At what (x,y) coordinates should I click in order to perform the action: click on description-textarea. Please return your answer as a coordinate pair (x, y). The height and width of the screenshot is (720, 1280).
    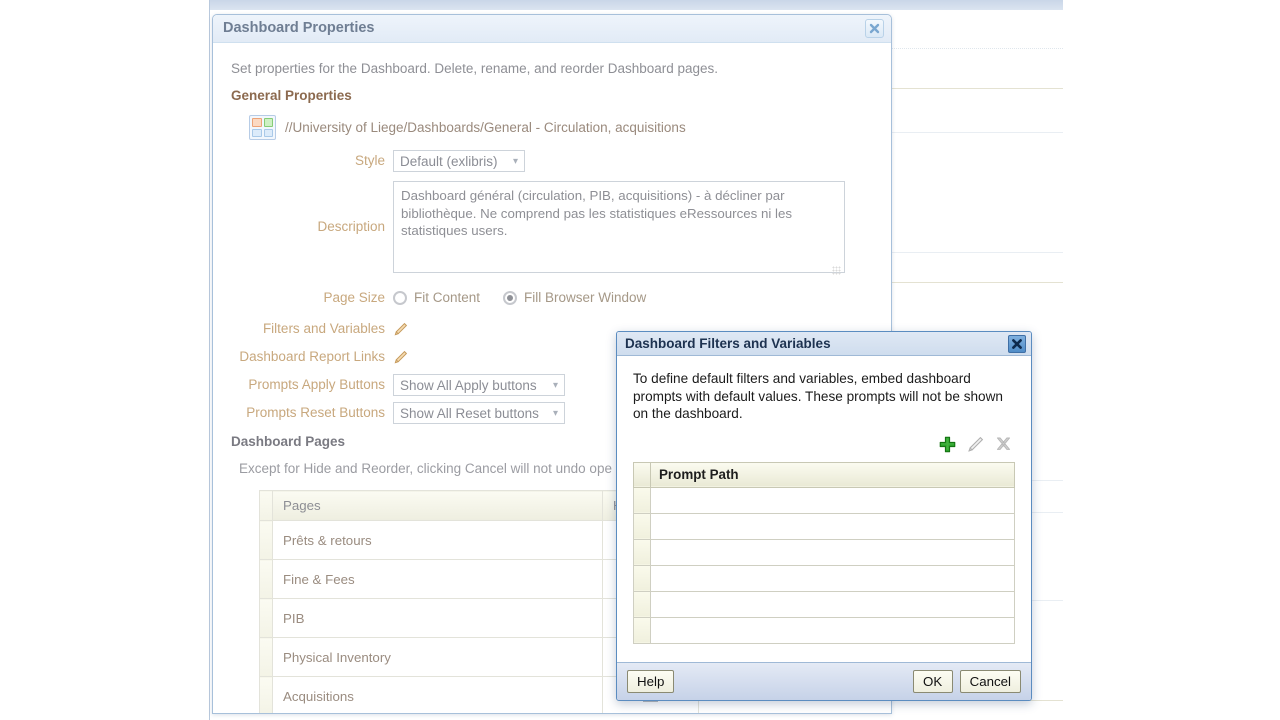
    Looking at the image, I should click on (619, 227).